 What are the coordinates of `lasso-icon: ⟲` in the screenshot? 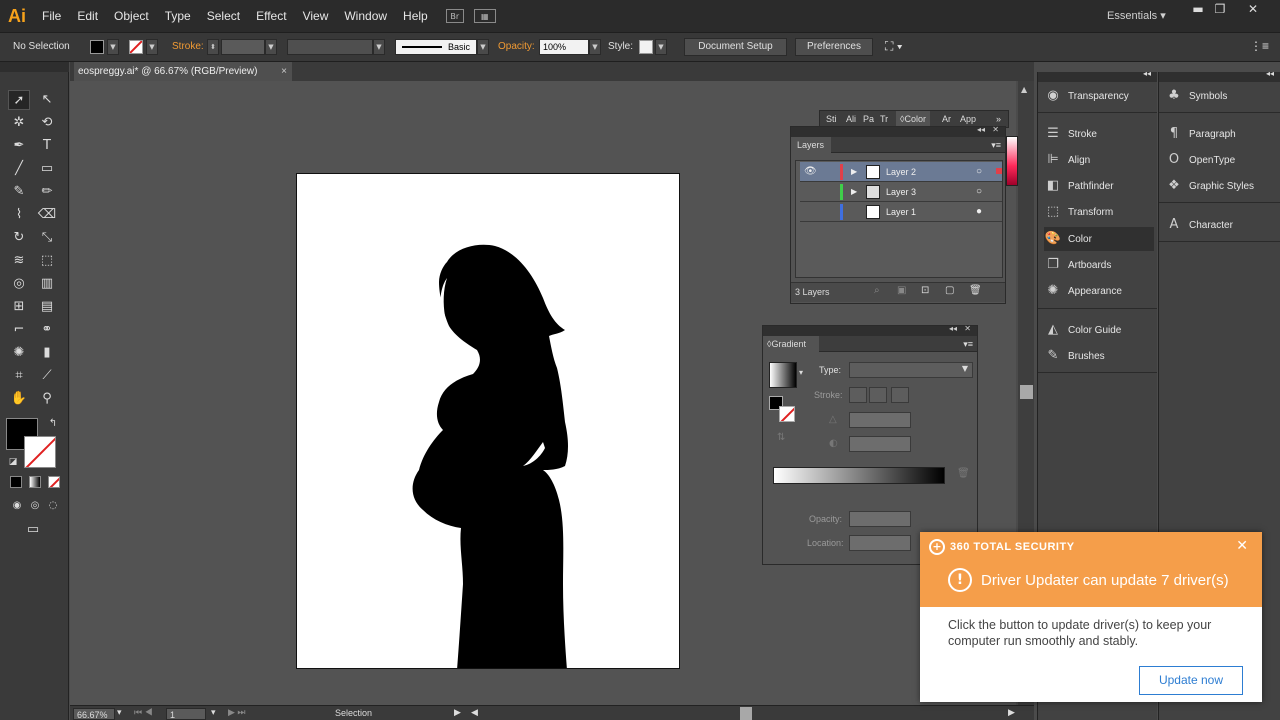 It's located at (47, 123).